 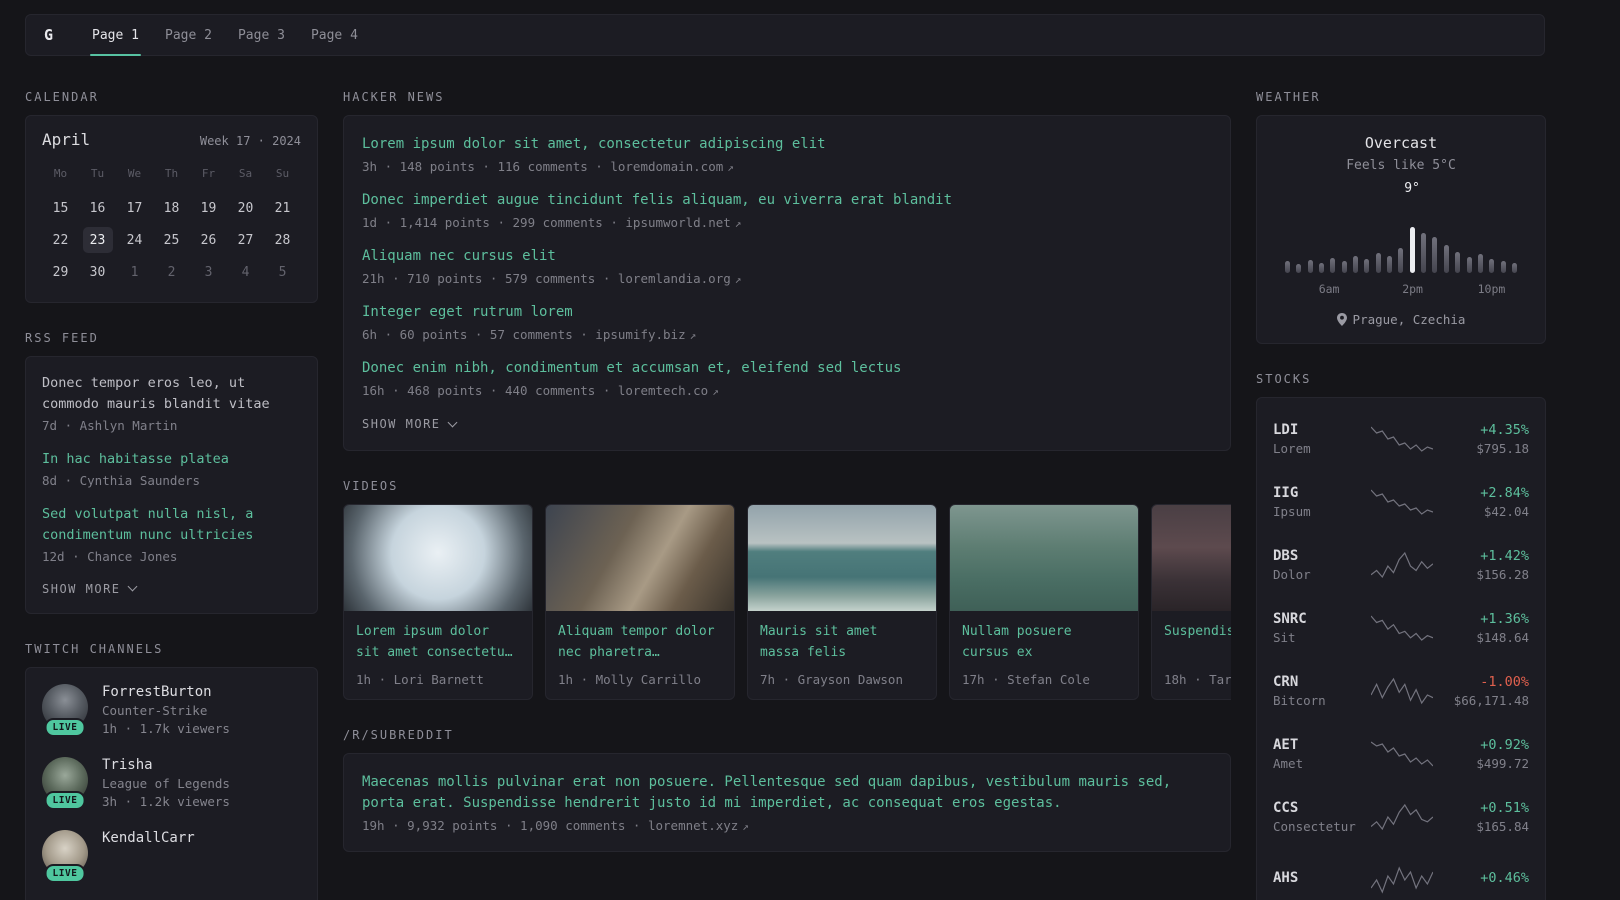 What do you see at coordinates (668, 390) in the screenshot?
I see `hn-item-domain-link: loremtech.co ↗` at bounding box center [668, 390].